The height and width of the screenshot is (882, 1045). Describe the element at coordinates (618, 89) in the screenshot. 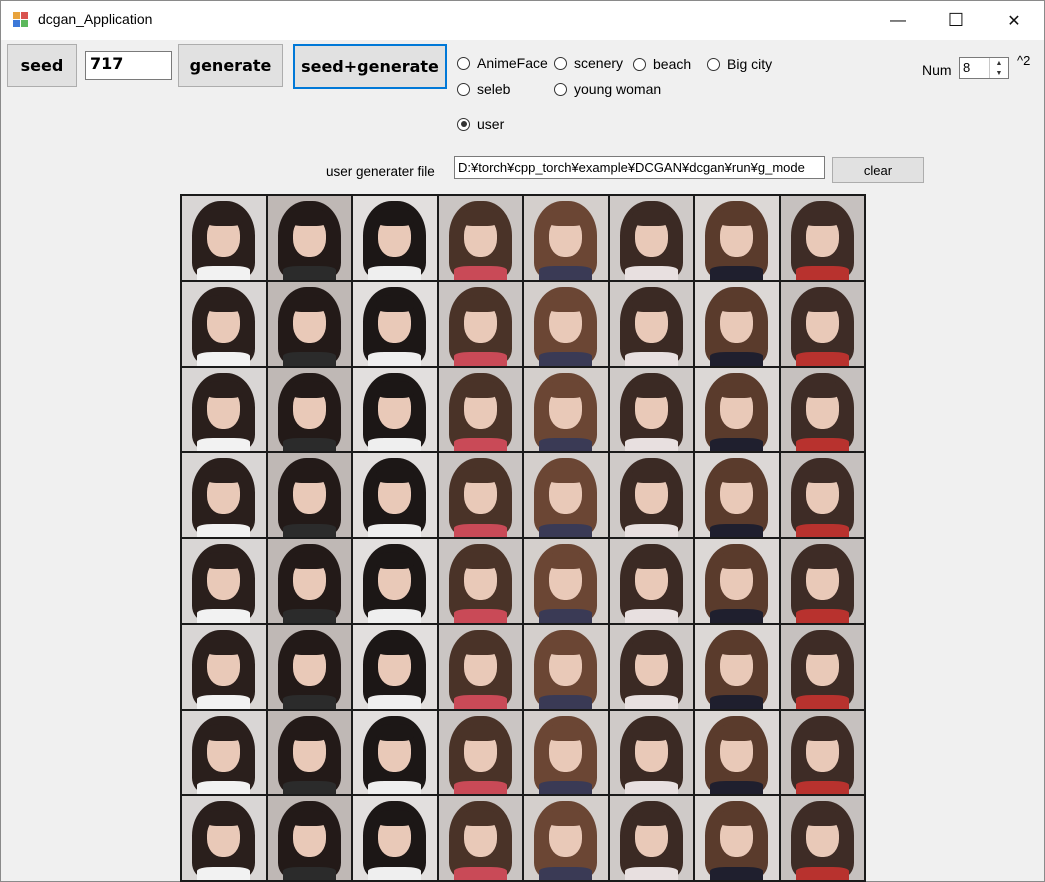

I see `radio-label: young woman` at that location.